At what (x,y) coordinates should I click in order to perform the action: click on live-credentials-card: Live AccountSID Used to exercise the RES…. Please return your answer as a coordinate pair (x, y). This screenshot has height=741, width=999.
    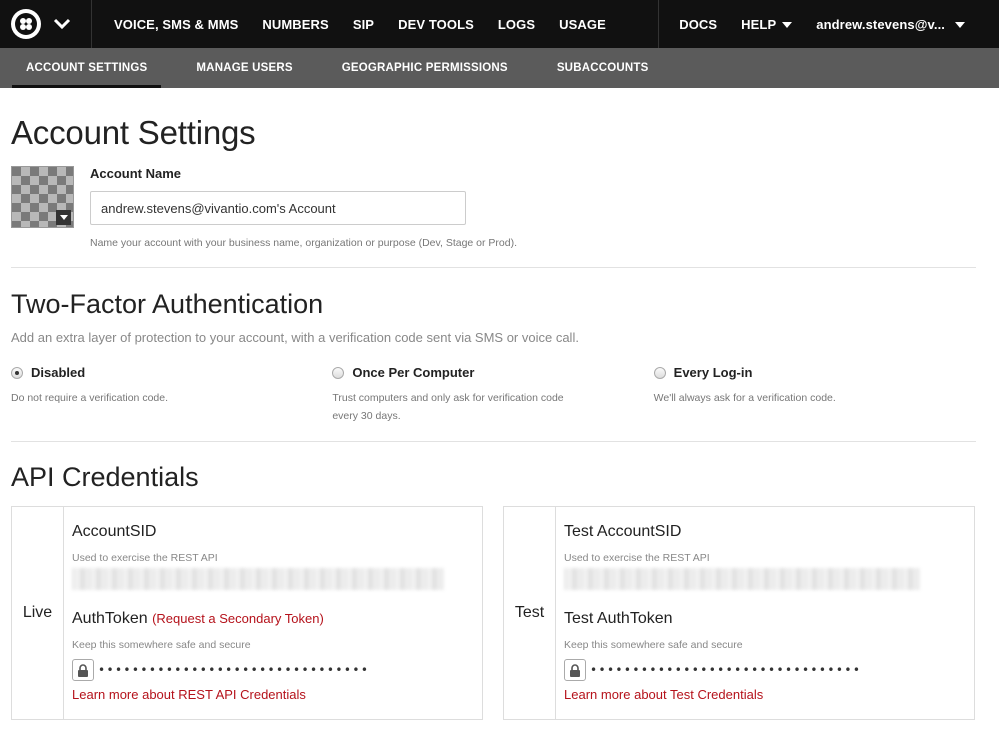
    Looking at the image, I should click on (247, 613).